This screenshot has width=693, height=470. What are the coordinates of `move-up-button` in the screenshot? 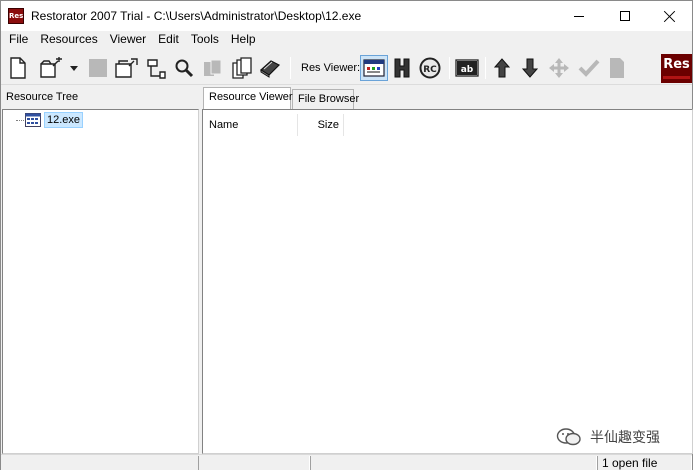 It's located at (502, 68).